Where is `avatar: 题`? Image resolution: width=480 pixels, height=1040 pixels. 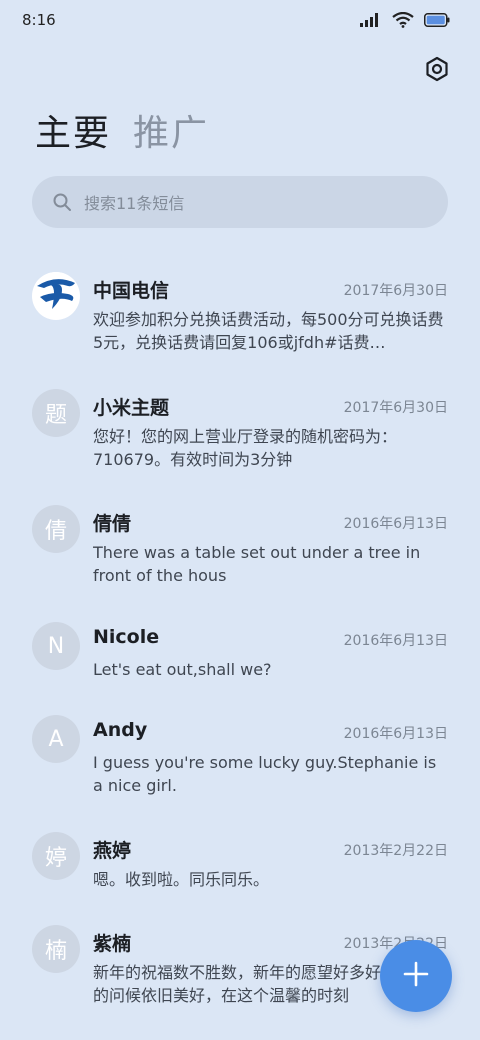 avatar: 题 is located at coordinates (56, 413).